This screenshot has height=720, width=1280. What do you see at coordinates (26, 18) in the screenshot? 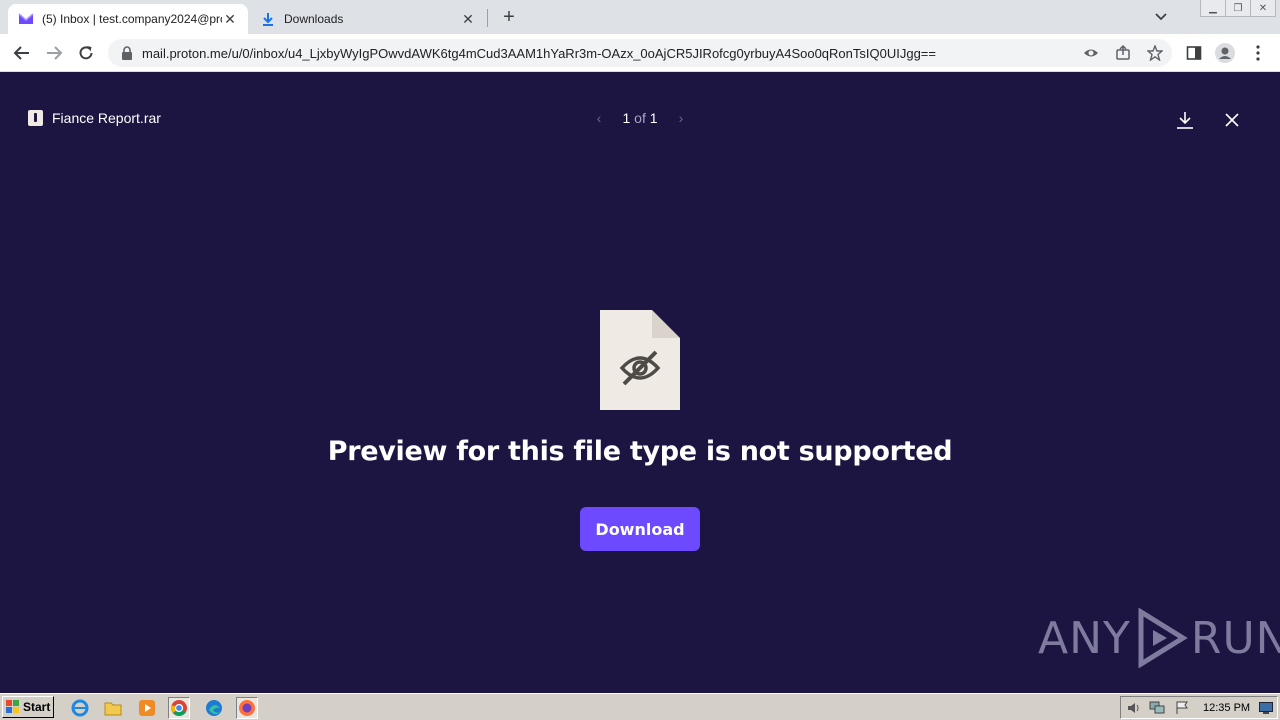
I see `proton-mail-icon` at bounding box center [26, 18].